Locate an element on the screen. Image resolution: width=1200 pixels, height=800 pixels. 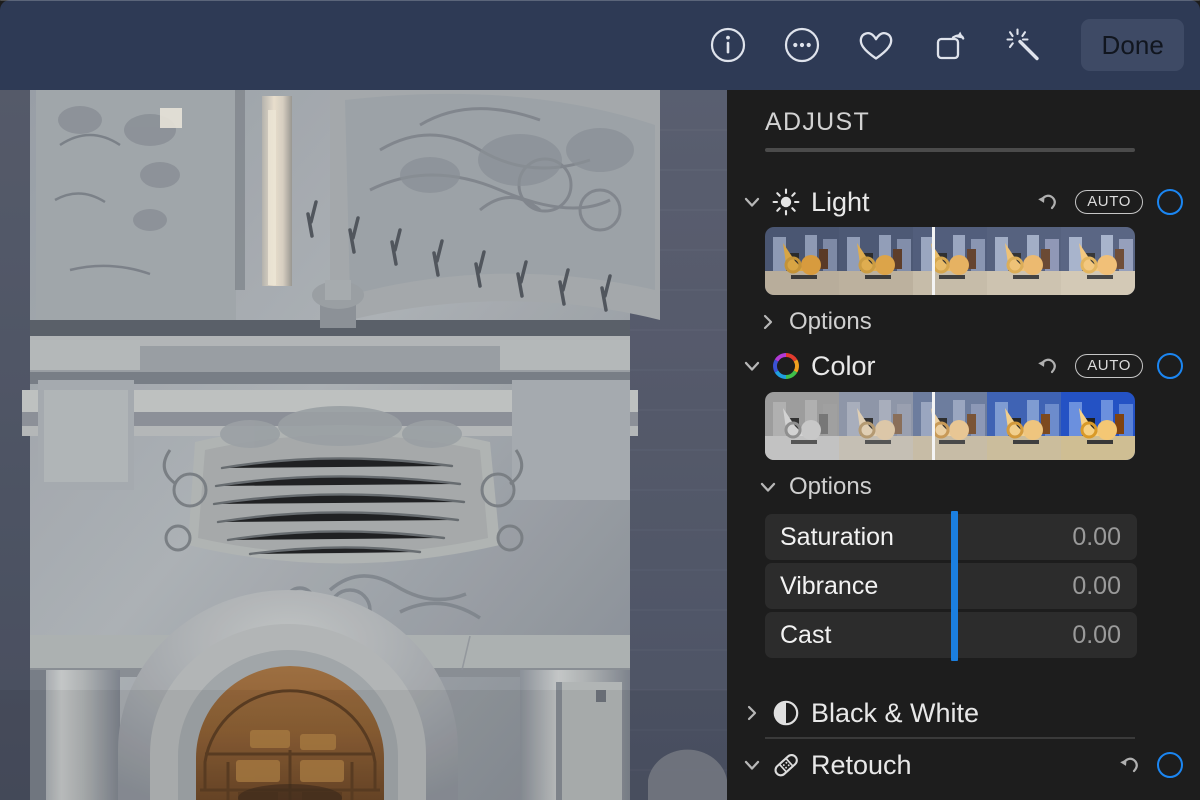
rotate-icon is located at coordinates (950, 45).